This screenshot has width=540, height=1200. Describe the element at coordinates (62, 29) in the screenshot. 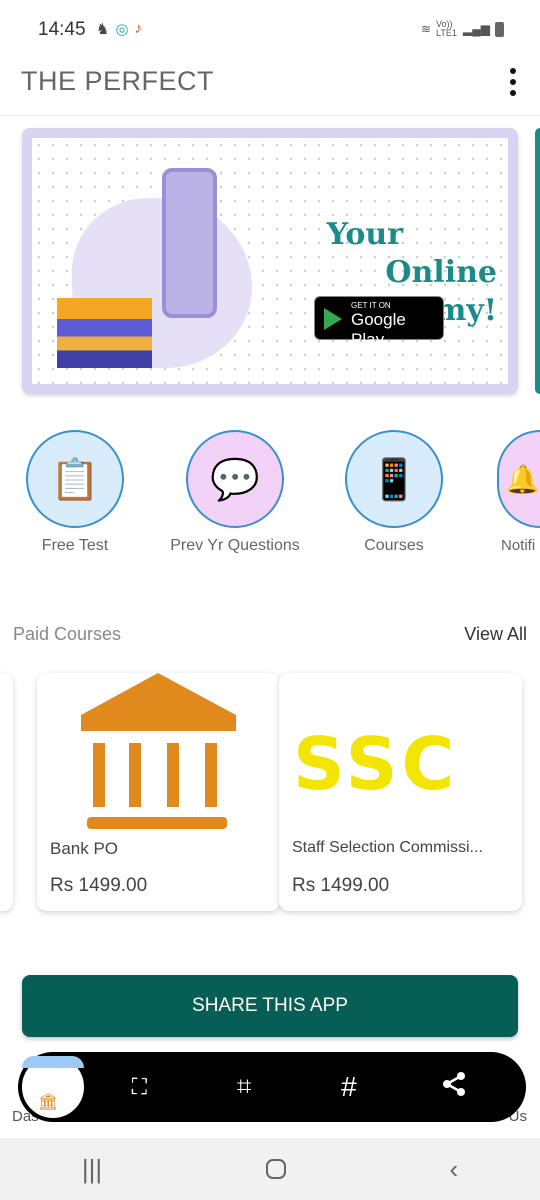

I see `clock: 14:45` at that location.